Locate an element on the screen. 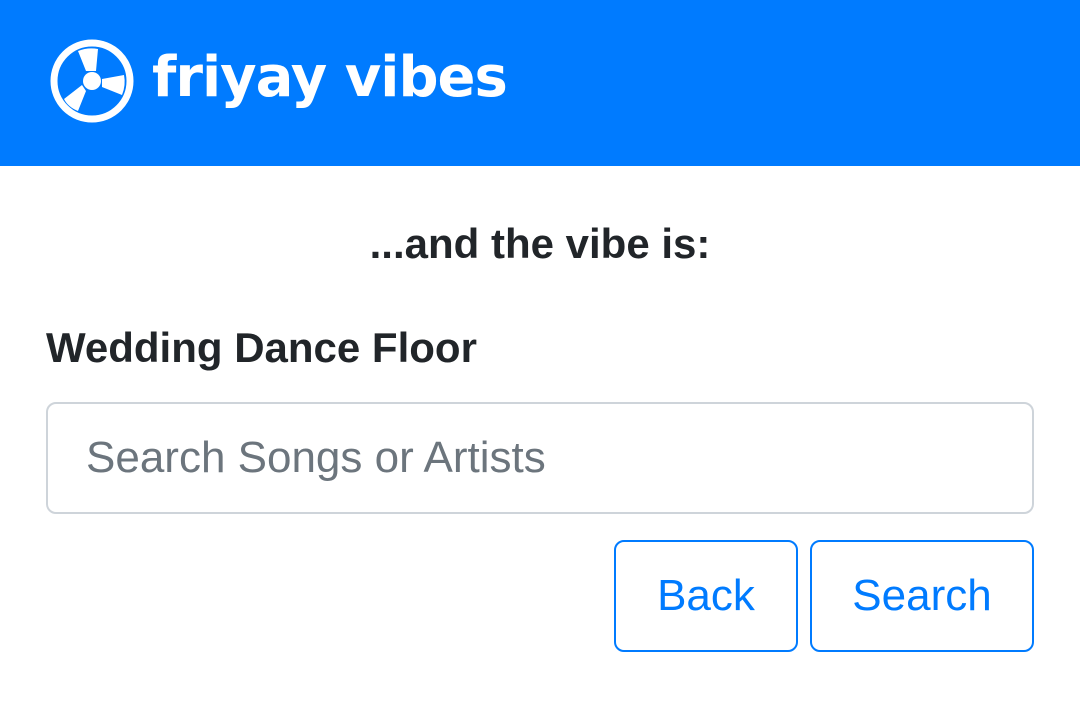 The height and width of the screenshot is (706, 1080). brand-link: friyay vibes is located at coordinates (278, 81).